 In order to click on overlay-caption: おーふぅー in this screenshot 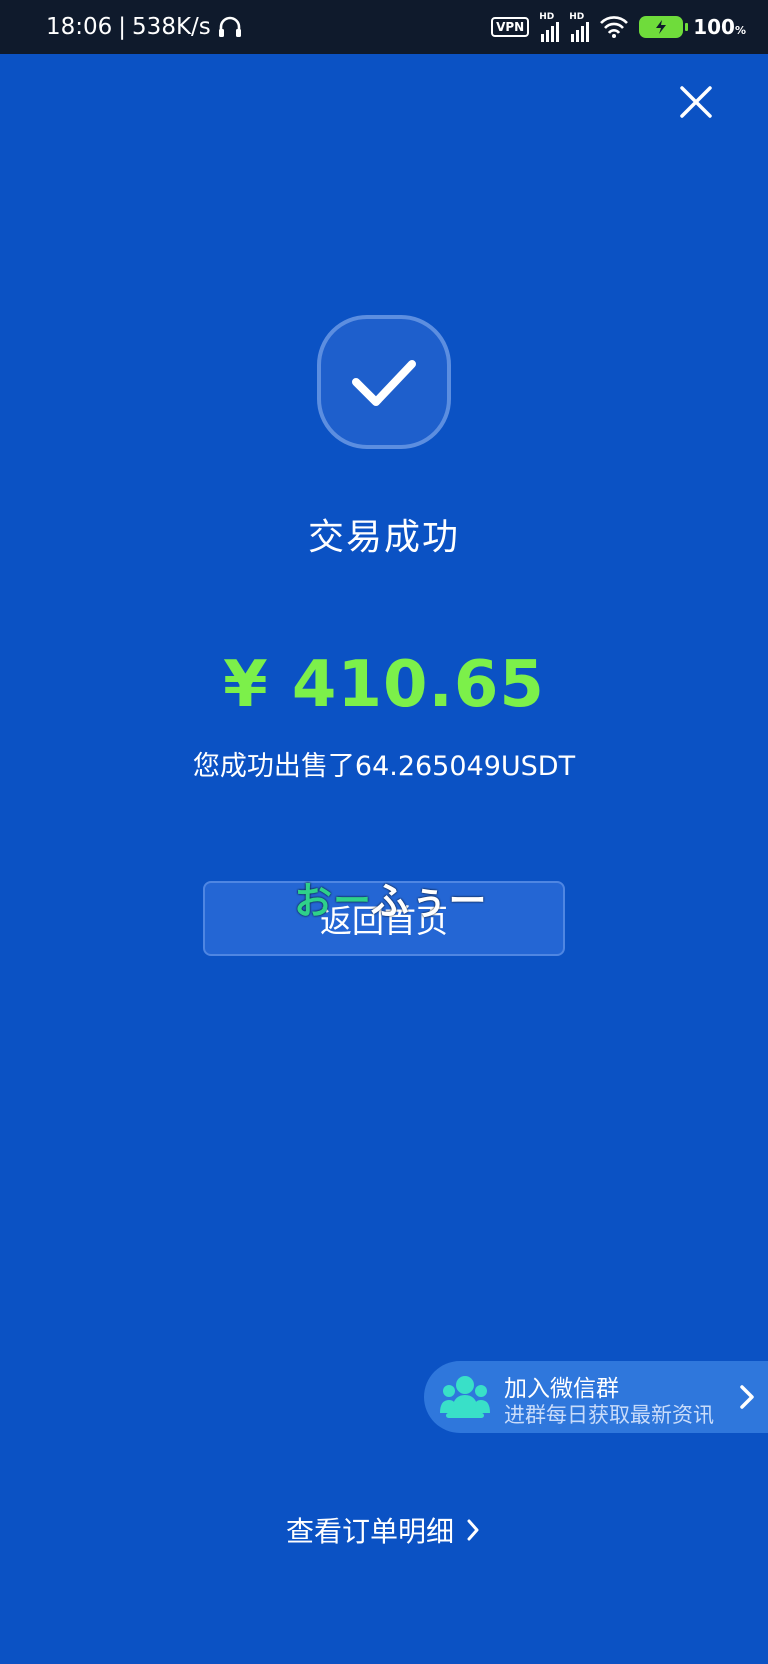, I will do `click(391, 897)`.